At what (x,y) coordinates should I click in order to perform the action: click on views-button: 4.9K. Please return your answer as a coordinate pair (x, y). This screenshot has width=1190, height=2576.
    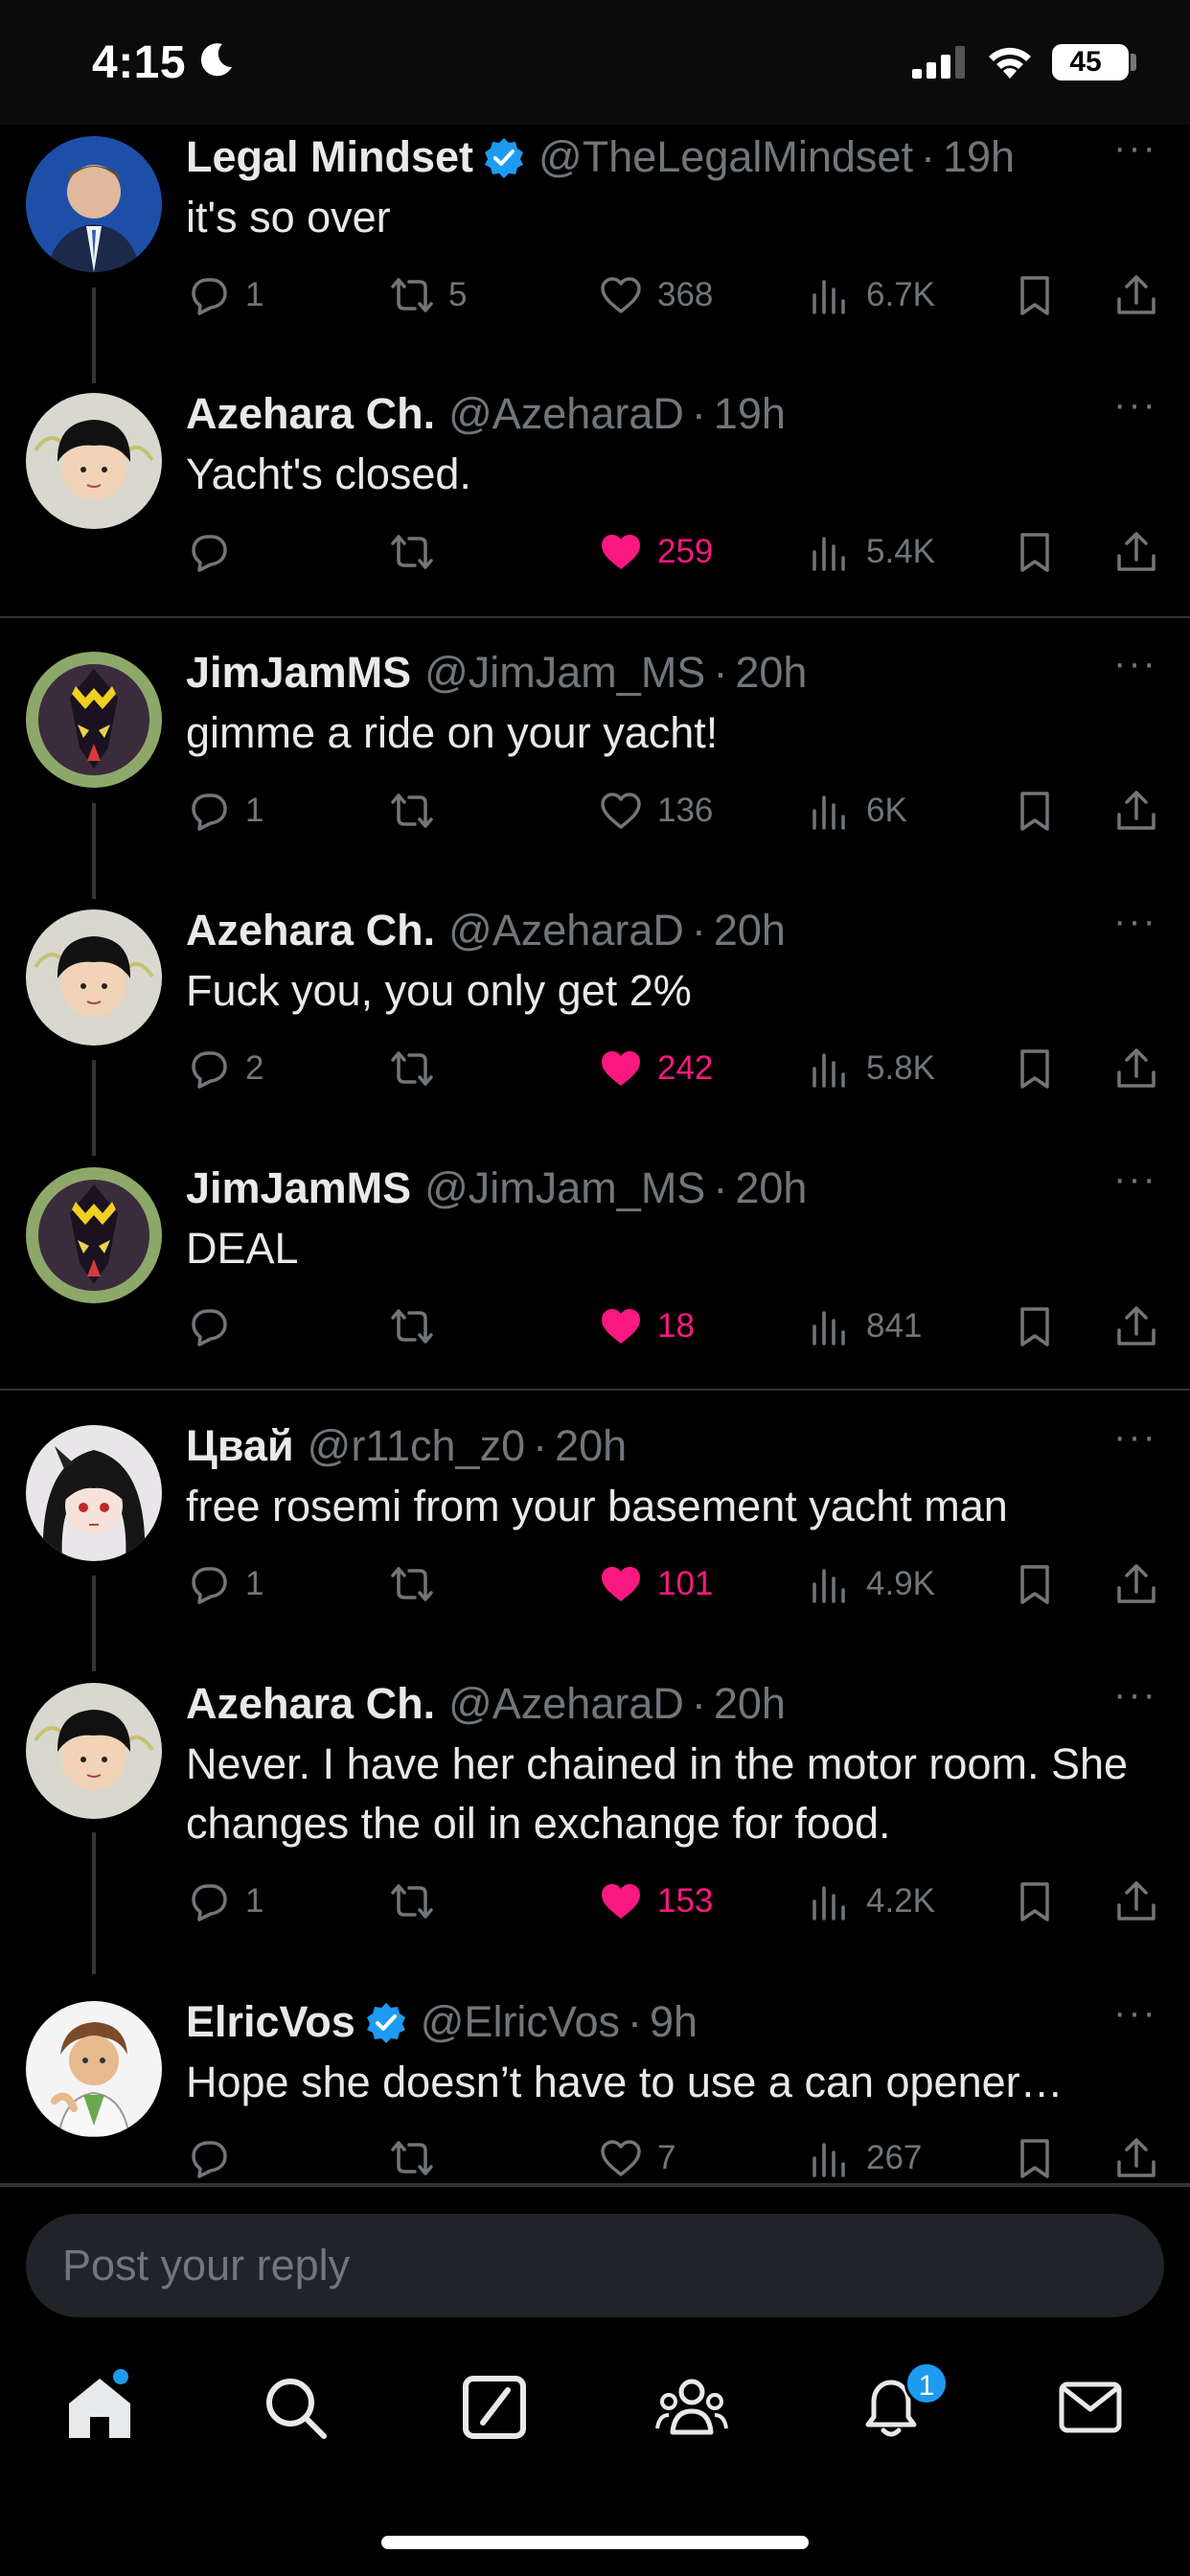
    Looking at the image, I should click on (871, 1584).